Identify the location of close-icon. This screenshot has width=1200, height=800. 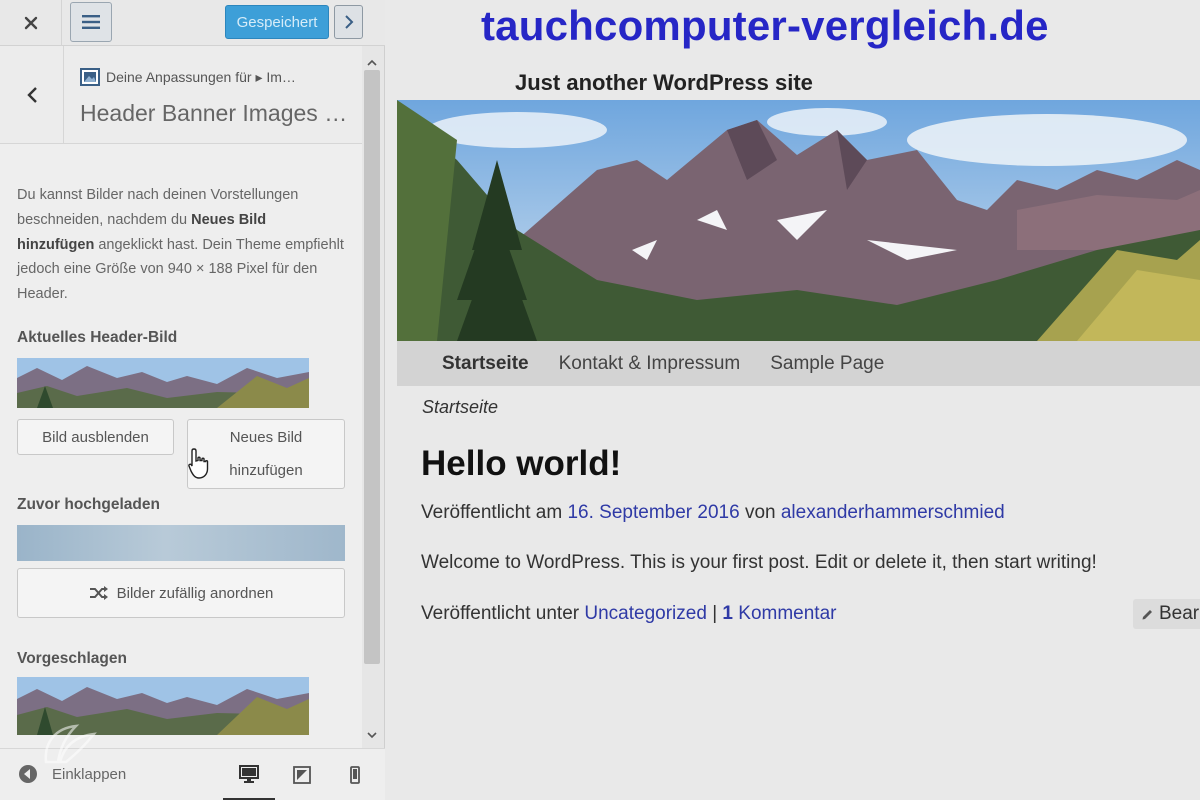
(30, 23).